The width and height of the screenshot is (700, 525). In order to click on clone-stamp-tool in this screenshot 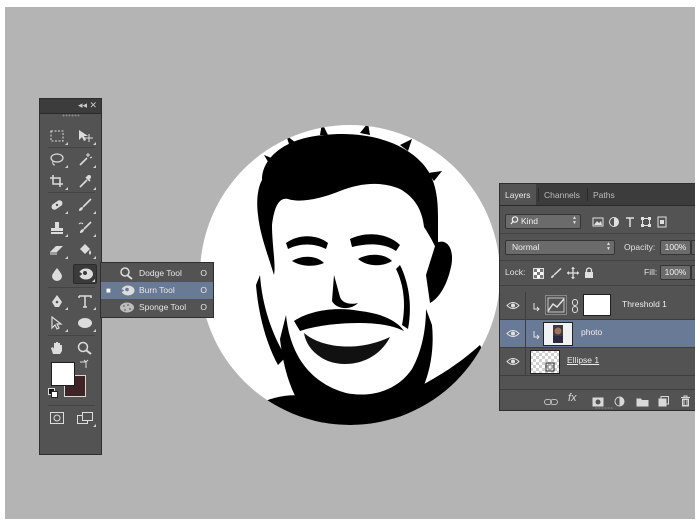, I will do `click(57, 228)`.